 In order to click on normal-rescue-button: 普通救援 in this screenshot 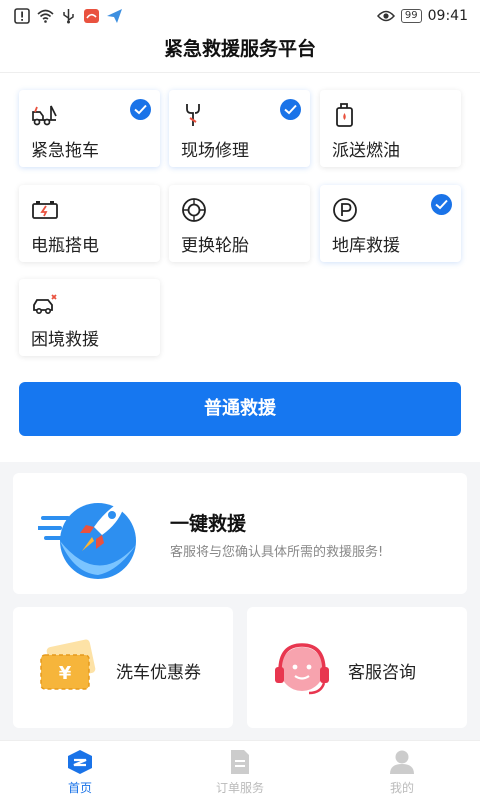, I will do `click(240, 409)`.